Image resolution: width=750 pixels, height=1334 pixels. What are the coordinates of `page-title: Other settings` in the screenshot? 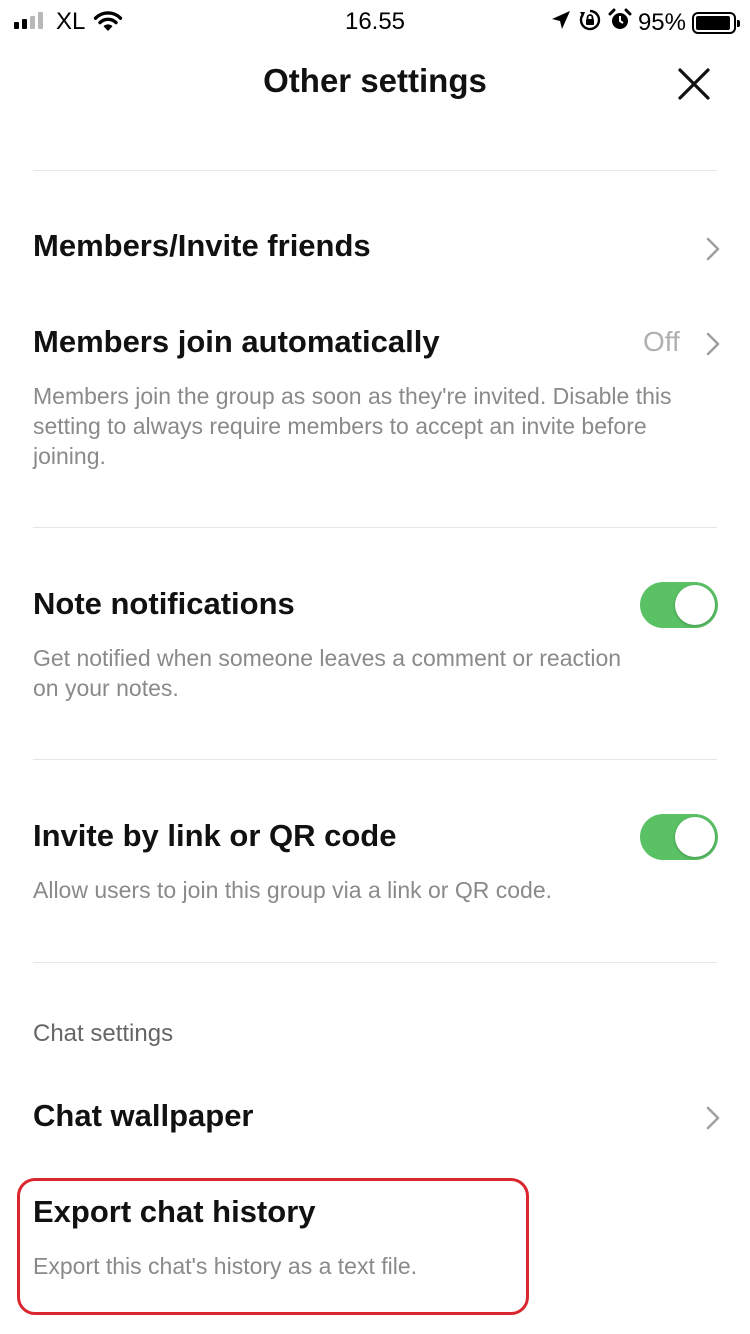 It's located at (375, 80).